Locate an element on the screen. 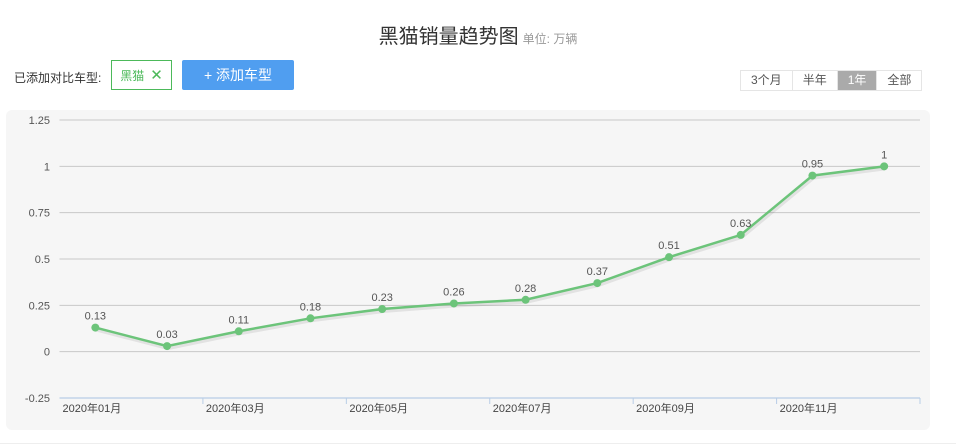 The width and height of the screenshot is (956, 447). data-label: 0.18 is located at coordinates (310, 307).